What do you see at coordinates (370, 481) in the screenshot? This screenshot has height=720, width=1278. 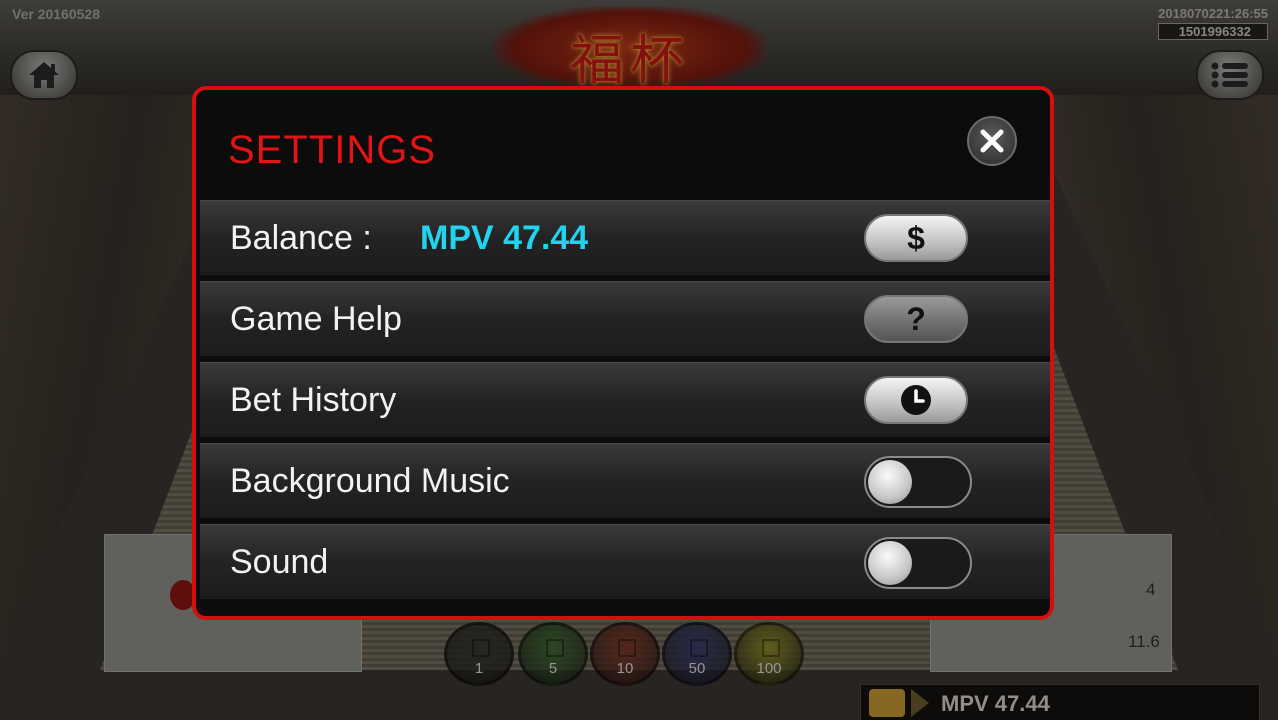 I see `background-music-label: Background Music` at bounding box center [370, 481].